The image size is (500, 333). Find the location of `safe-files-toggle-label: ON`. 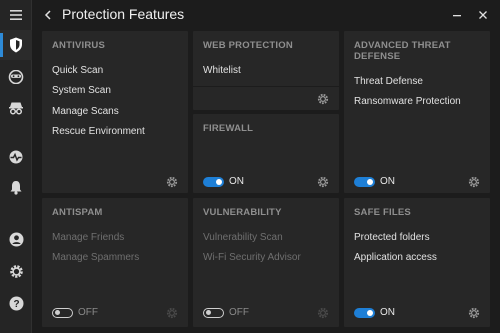

safe-files-toggle-label: ON is located at coordinates (387, 312).